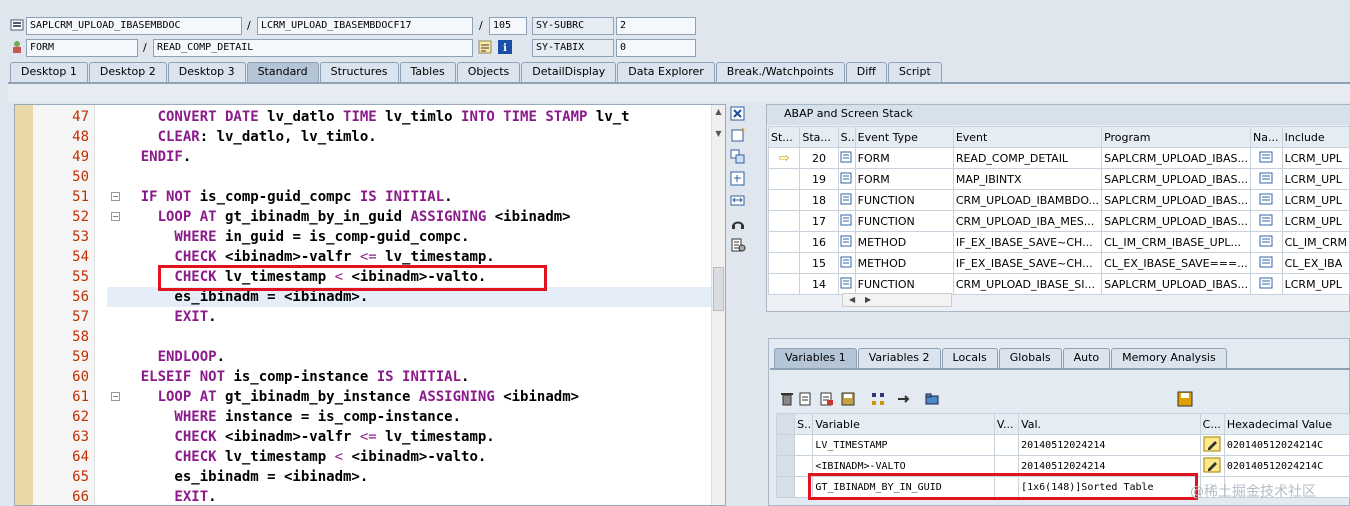 The image size is (1350, 506). I want to click on editor-vertical-scrollbar: ▲ ▼, so click(718, 305).